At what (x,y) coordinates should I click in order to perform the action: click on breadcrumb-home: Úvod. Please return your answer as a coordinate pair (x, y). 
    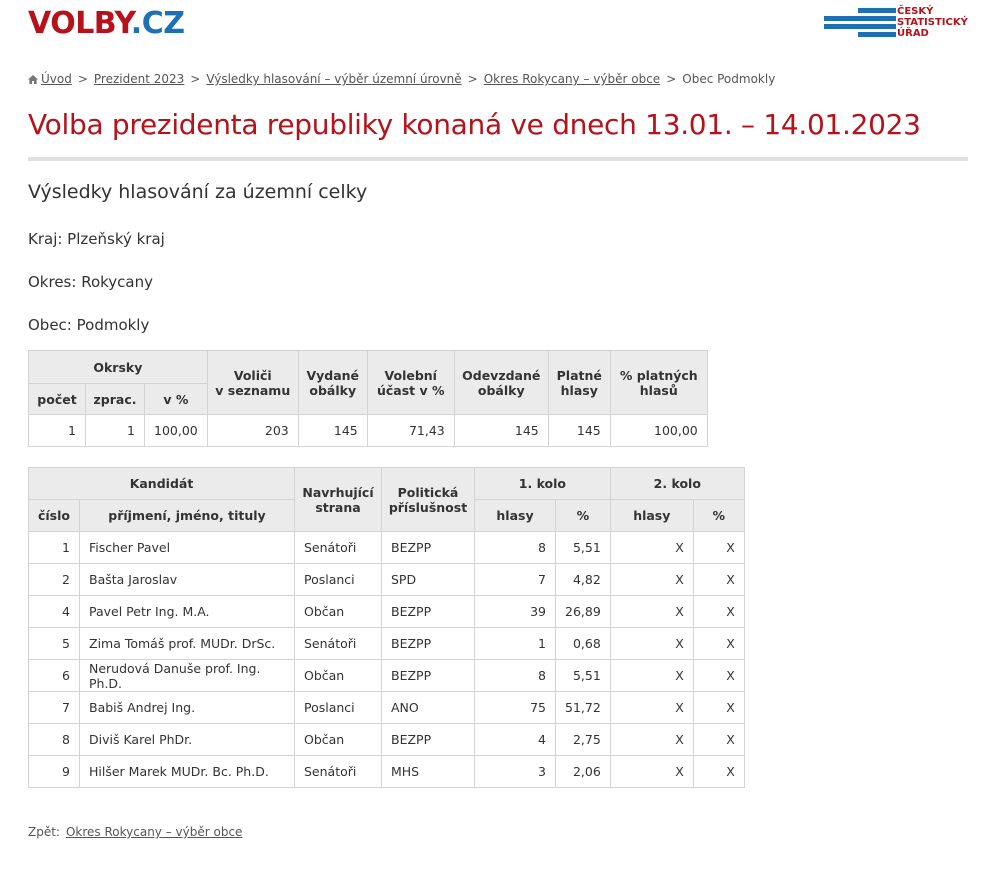
    Looking at the image, I should click on (56, 79).